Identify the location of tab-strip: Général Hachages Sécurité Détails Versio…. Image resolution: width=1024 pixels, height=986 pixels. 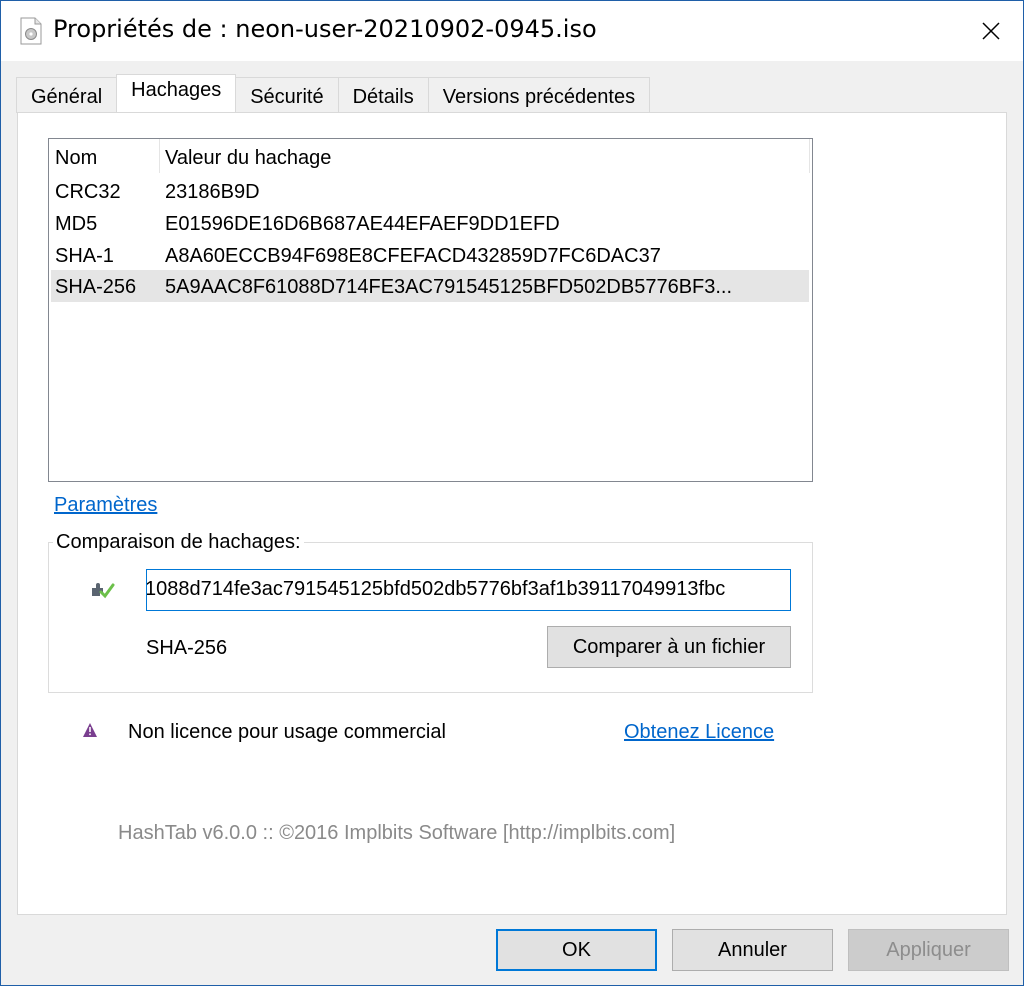
(333, 94).